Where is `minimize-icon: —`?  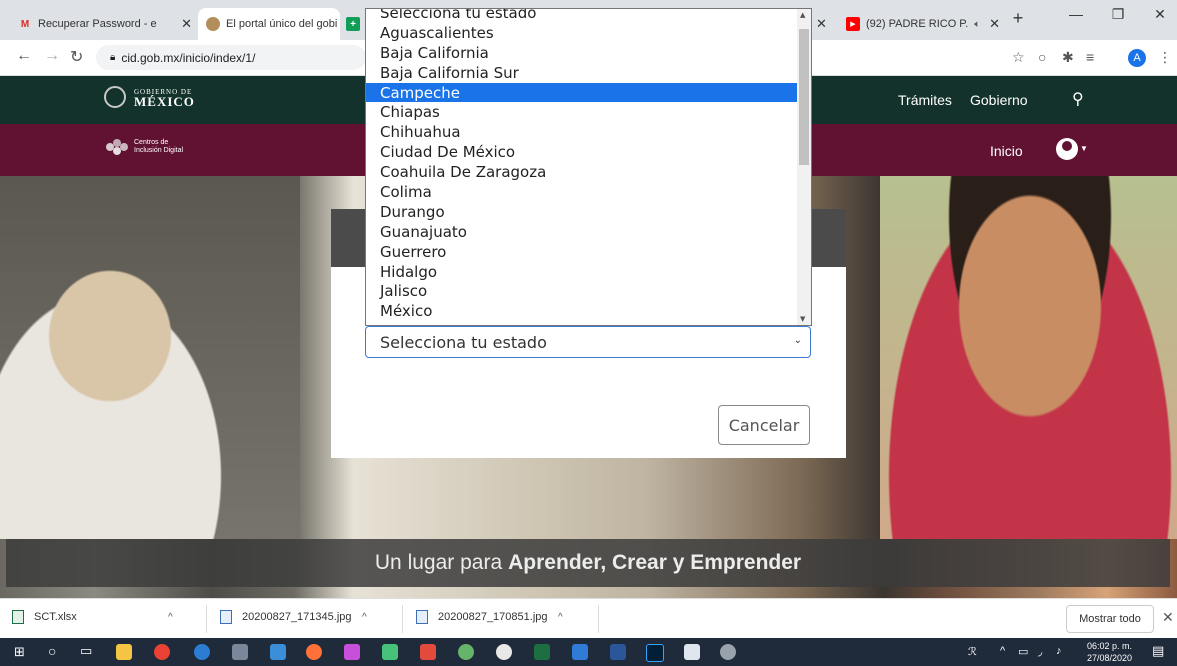
minimize-icon: — is located at coordinates (1076, 14).